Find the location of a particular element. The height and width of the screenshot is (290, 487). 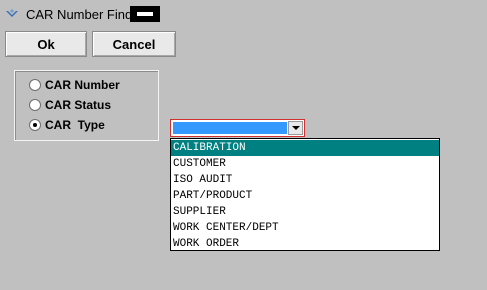

dropdown-option: WORK ORDER is located at coordinates (305, 244).